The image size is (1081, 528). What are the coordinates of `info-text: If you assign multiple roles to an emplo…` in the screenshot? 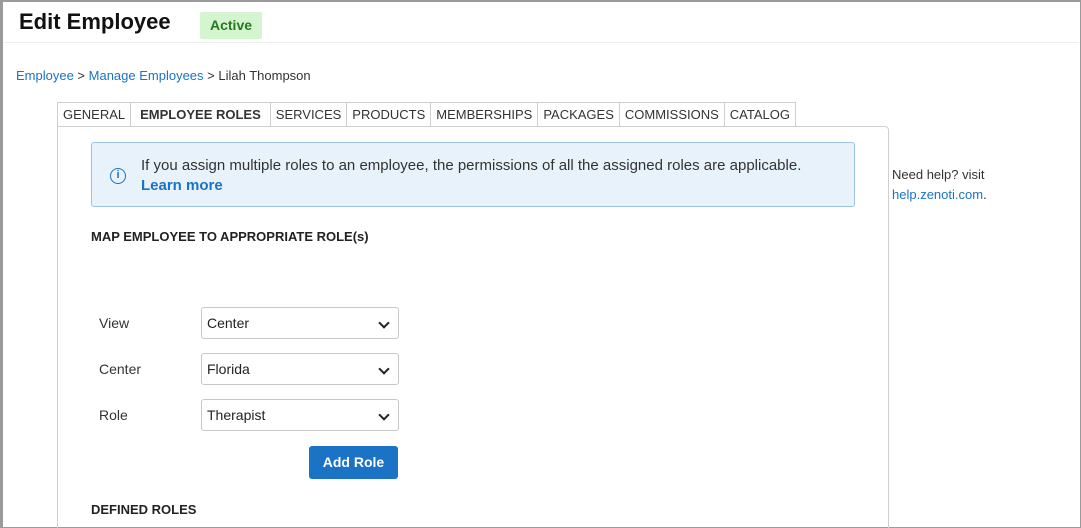 It's located at (471, 165).